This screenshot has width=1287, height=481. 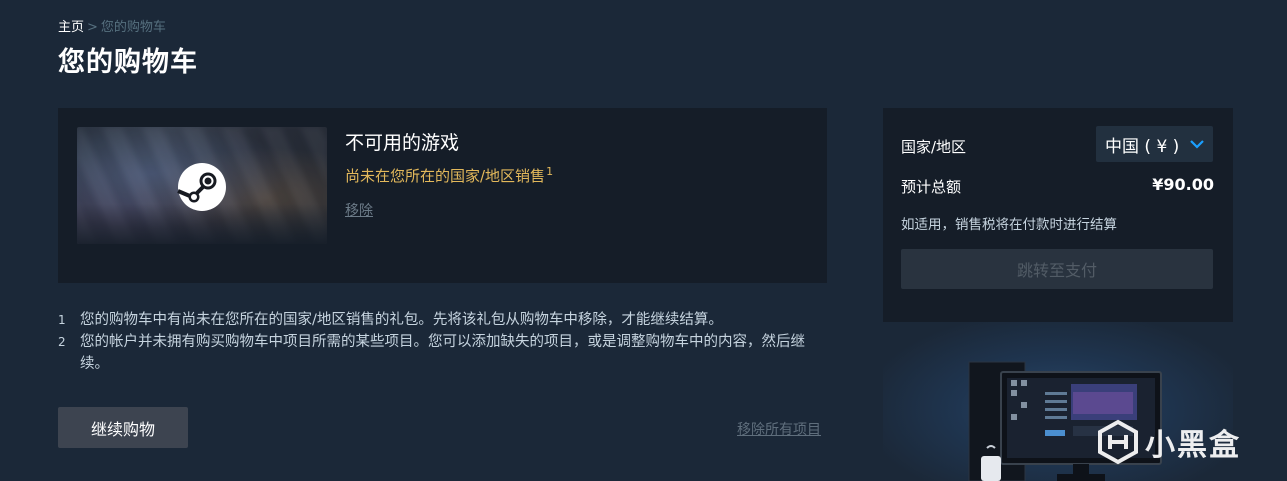 I want to click on page-title: 您的购物车, so click(x=128, y=62).